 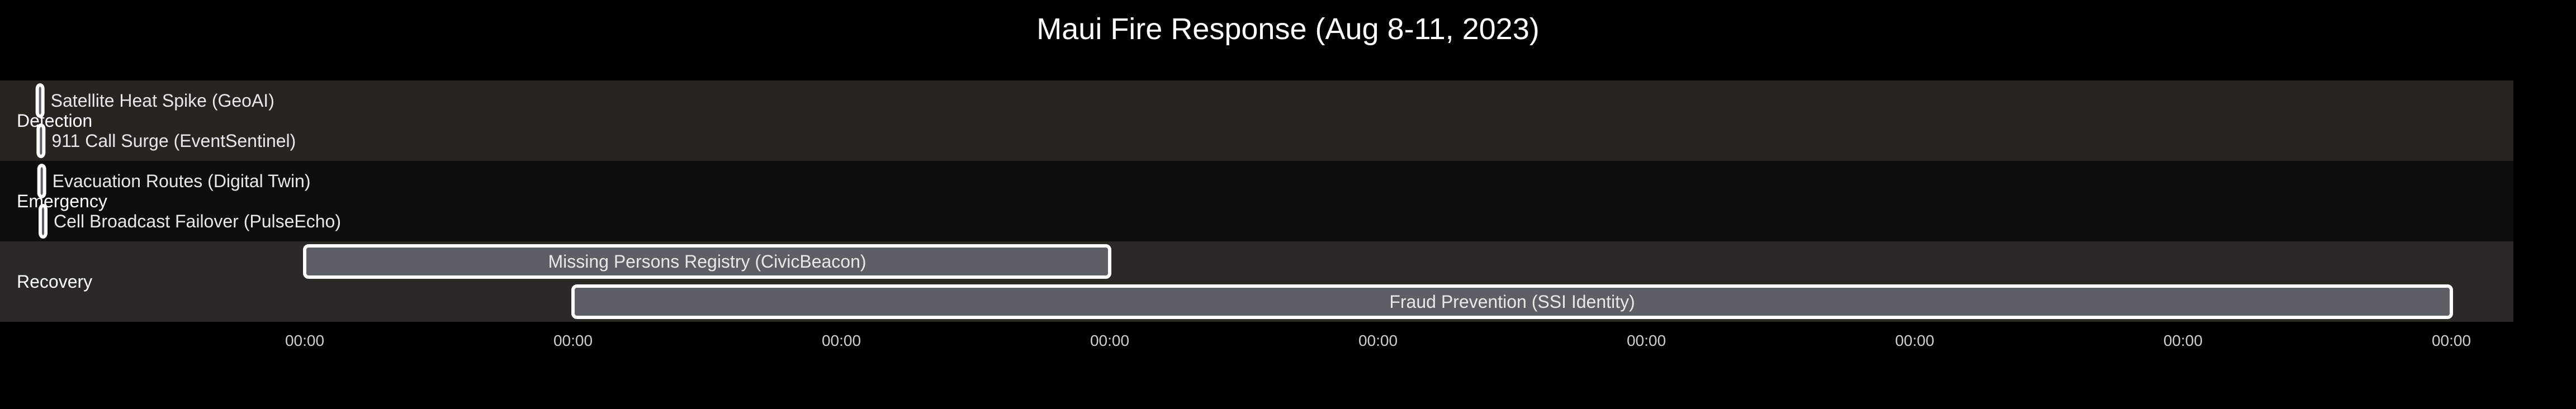 What do you see at coordinates (173, 141) in the screenshot?
I see `task-label: 911 Call Surge (EventSentinel)` at bounding box center [173, 141].